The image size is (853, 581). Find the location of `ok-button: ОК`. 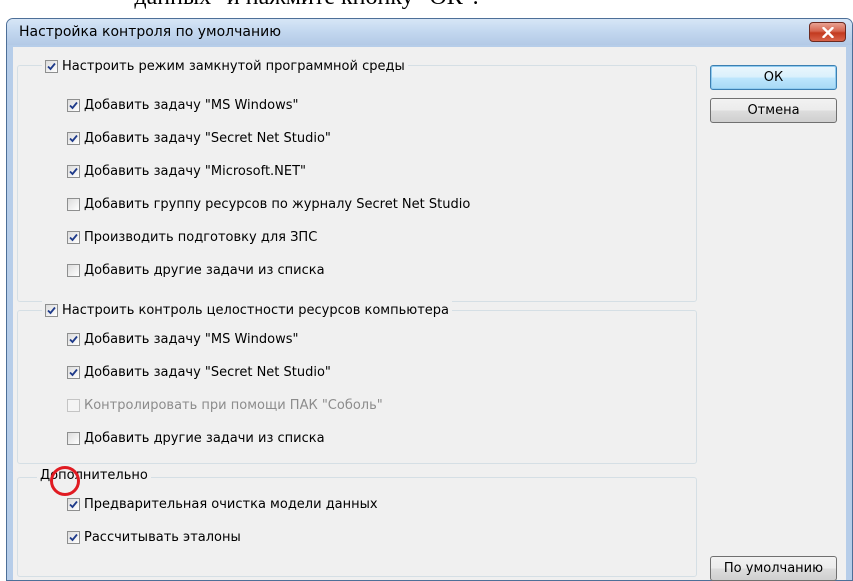

ok-button: ОК is located at coordinates (773, 77).